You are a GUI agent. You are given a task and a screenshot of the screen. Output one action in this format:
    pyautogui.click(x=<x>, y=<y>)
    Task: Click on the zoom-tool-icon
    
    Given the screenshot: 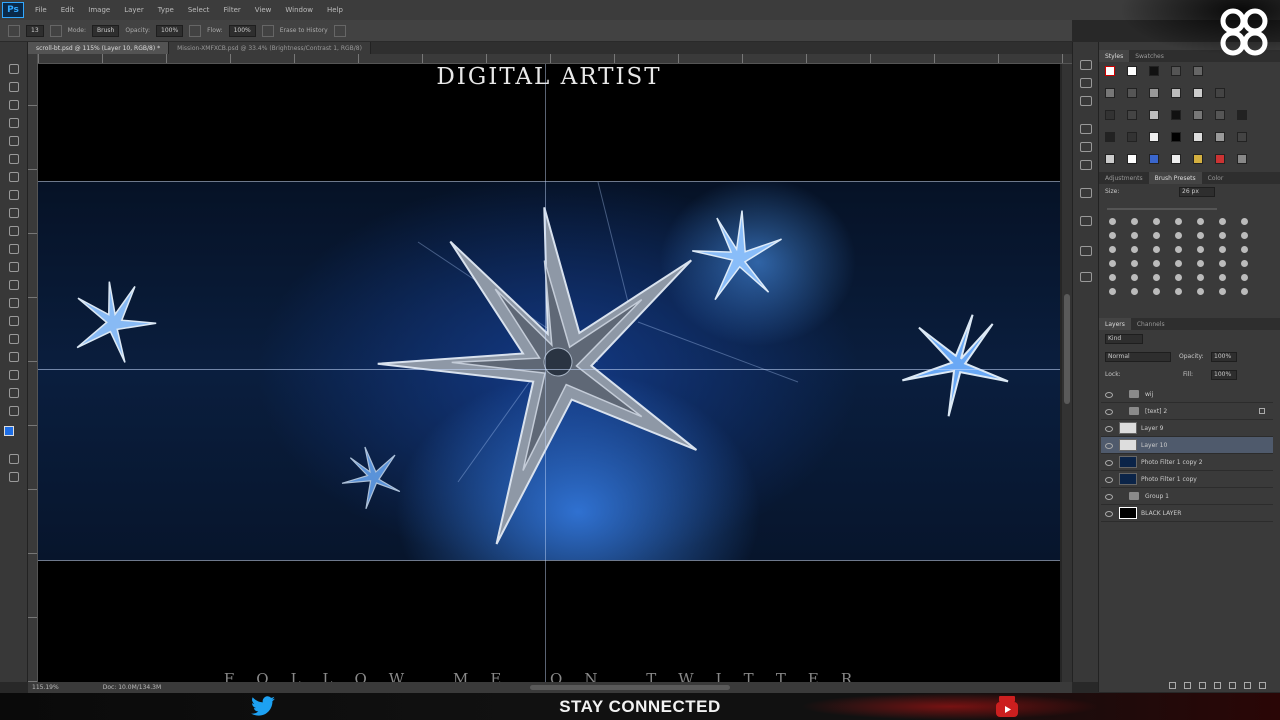 What is the action you would take?
    pyautogui.click(x=13, y=410)
    